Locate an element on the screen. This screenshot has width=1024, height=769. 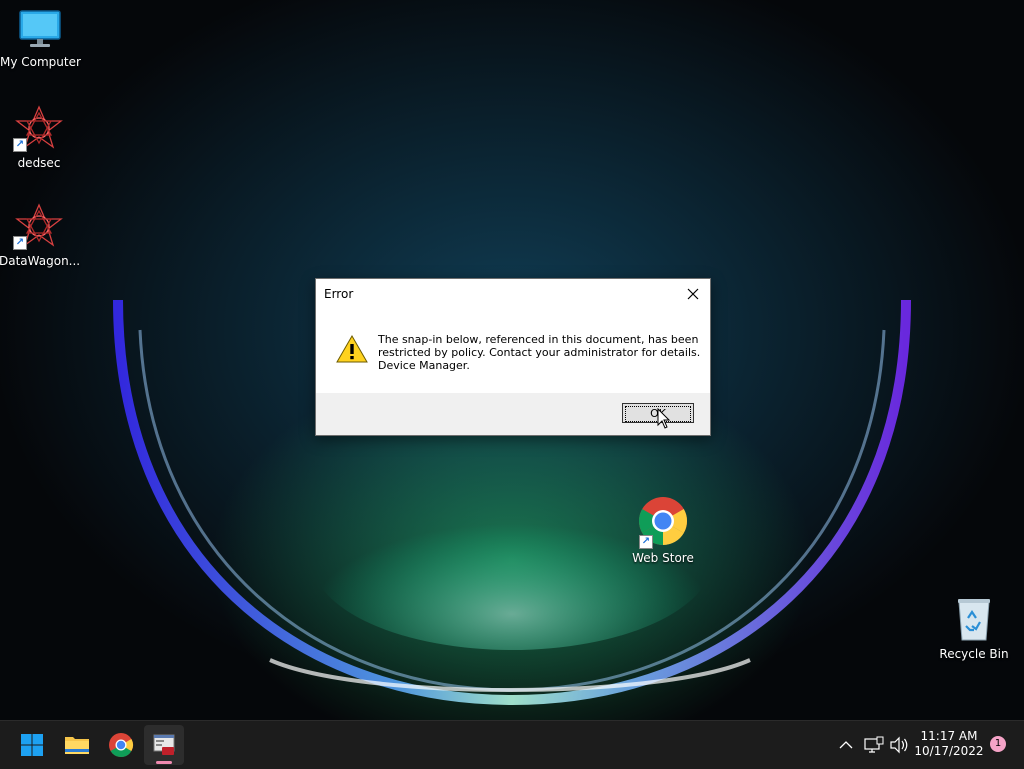
volume-button is located at coordinates (900, 745).